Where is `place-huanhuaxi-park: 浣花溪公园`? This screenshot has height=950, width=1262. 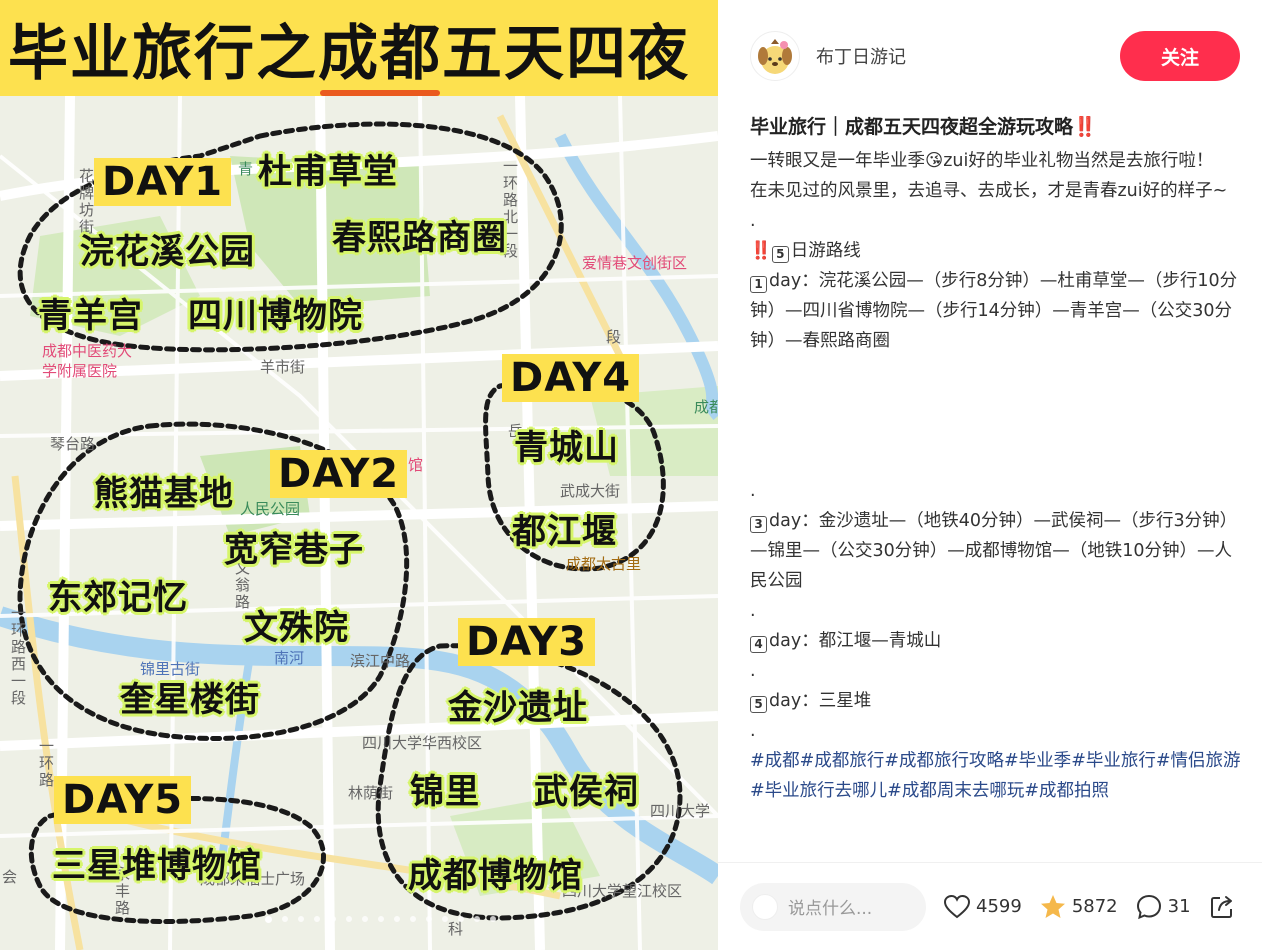
place-huanhuaxi-park: 浣花溪公园 is located at coordinates (167, 252).